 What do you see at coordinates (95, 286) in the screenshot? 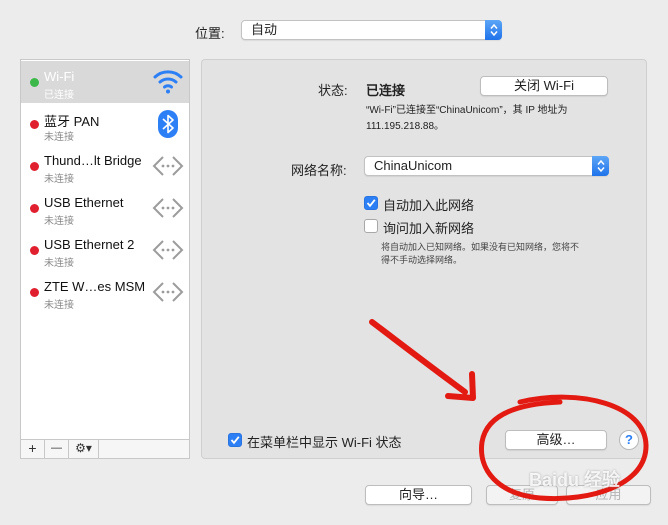
I see `network-name: ZTE W…es MSM` at bounding box center [95, 286].